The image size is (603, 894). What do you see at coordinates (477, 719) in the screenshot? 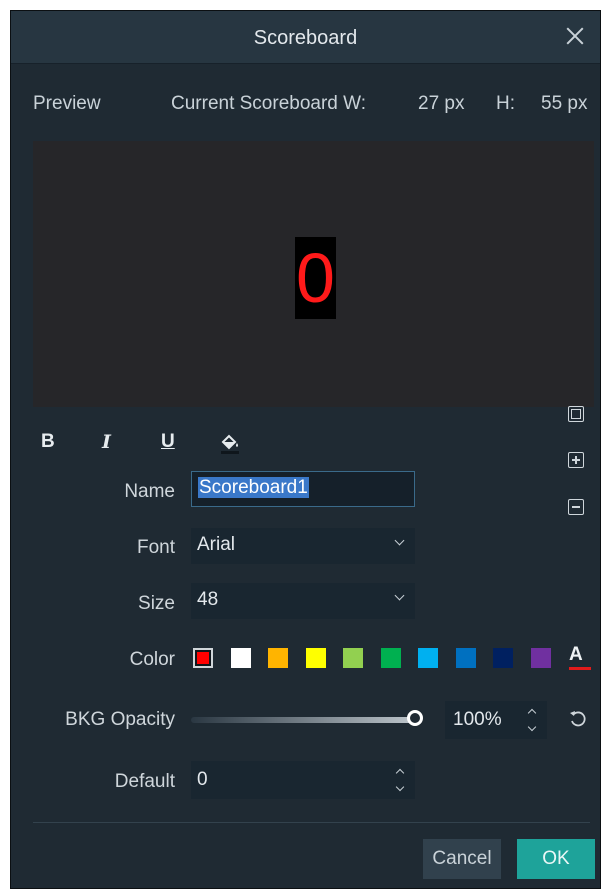
I see `bkg-opacity-value: 100%` at bounding box center [477, 719].